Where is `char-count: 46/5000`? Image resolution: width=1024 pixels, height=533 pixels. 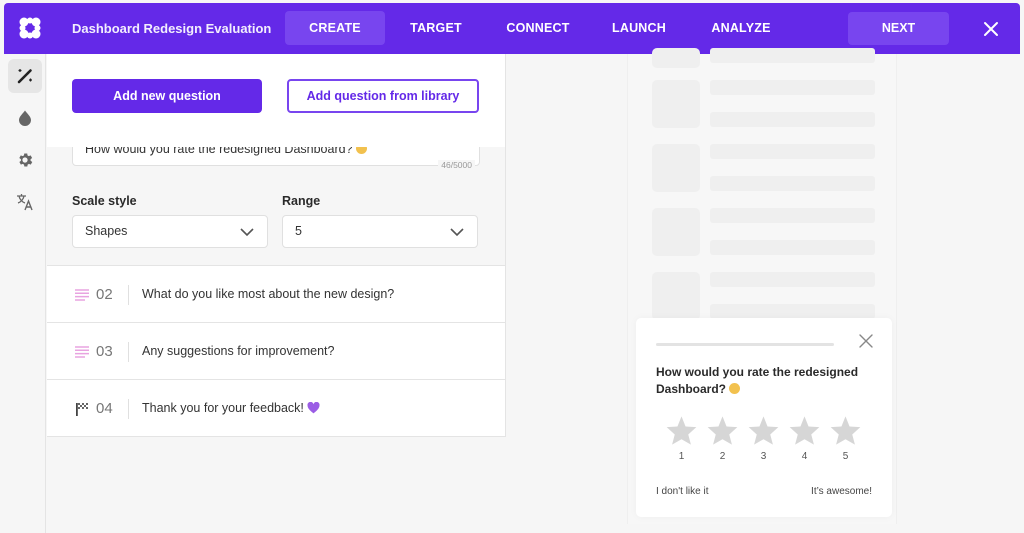
char-count: 46/5000 is located at coordinates (456, 165).